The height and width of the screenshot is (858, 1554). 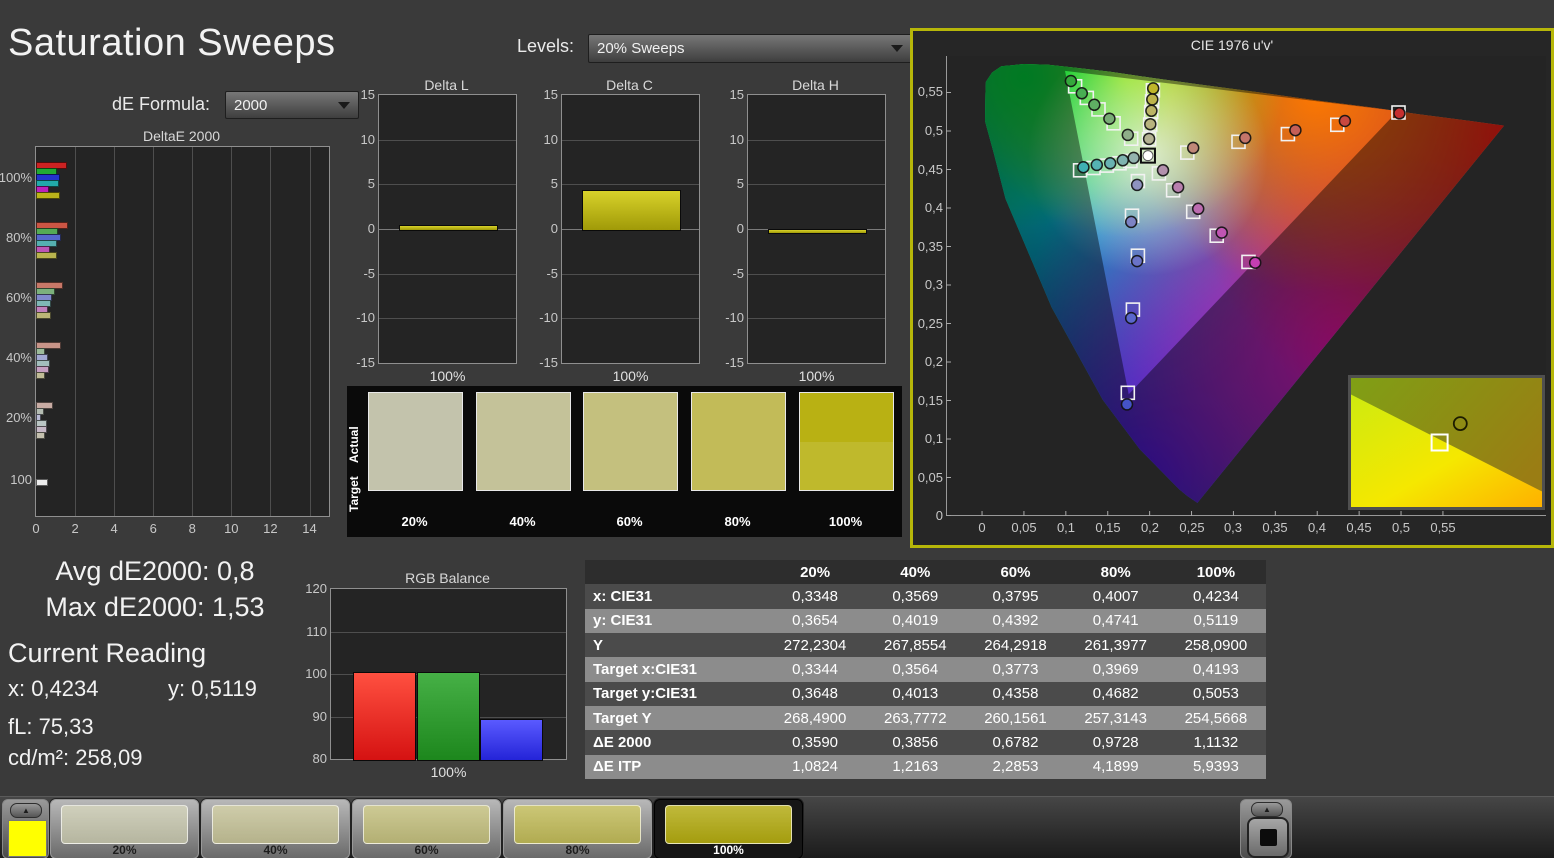 I want to click on row-label: Target x:CIE31, so click(x=645, y=669).